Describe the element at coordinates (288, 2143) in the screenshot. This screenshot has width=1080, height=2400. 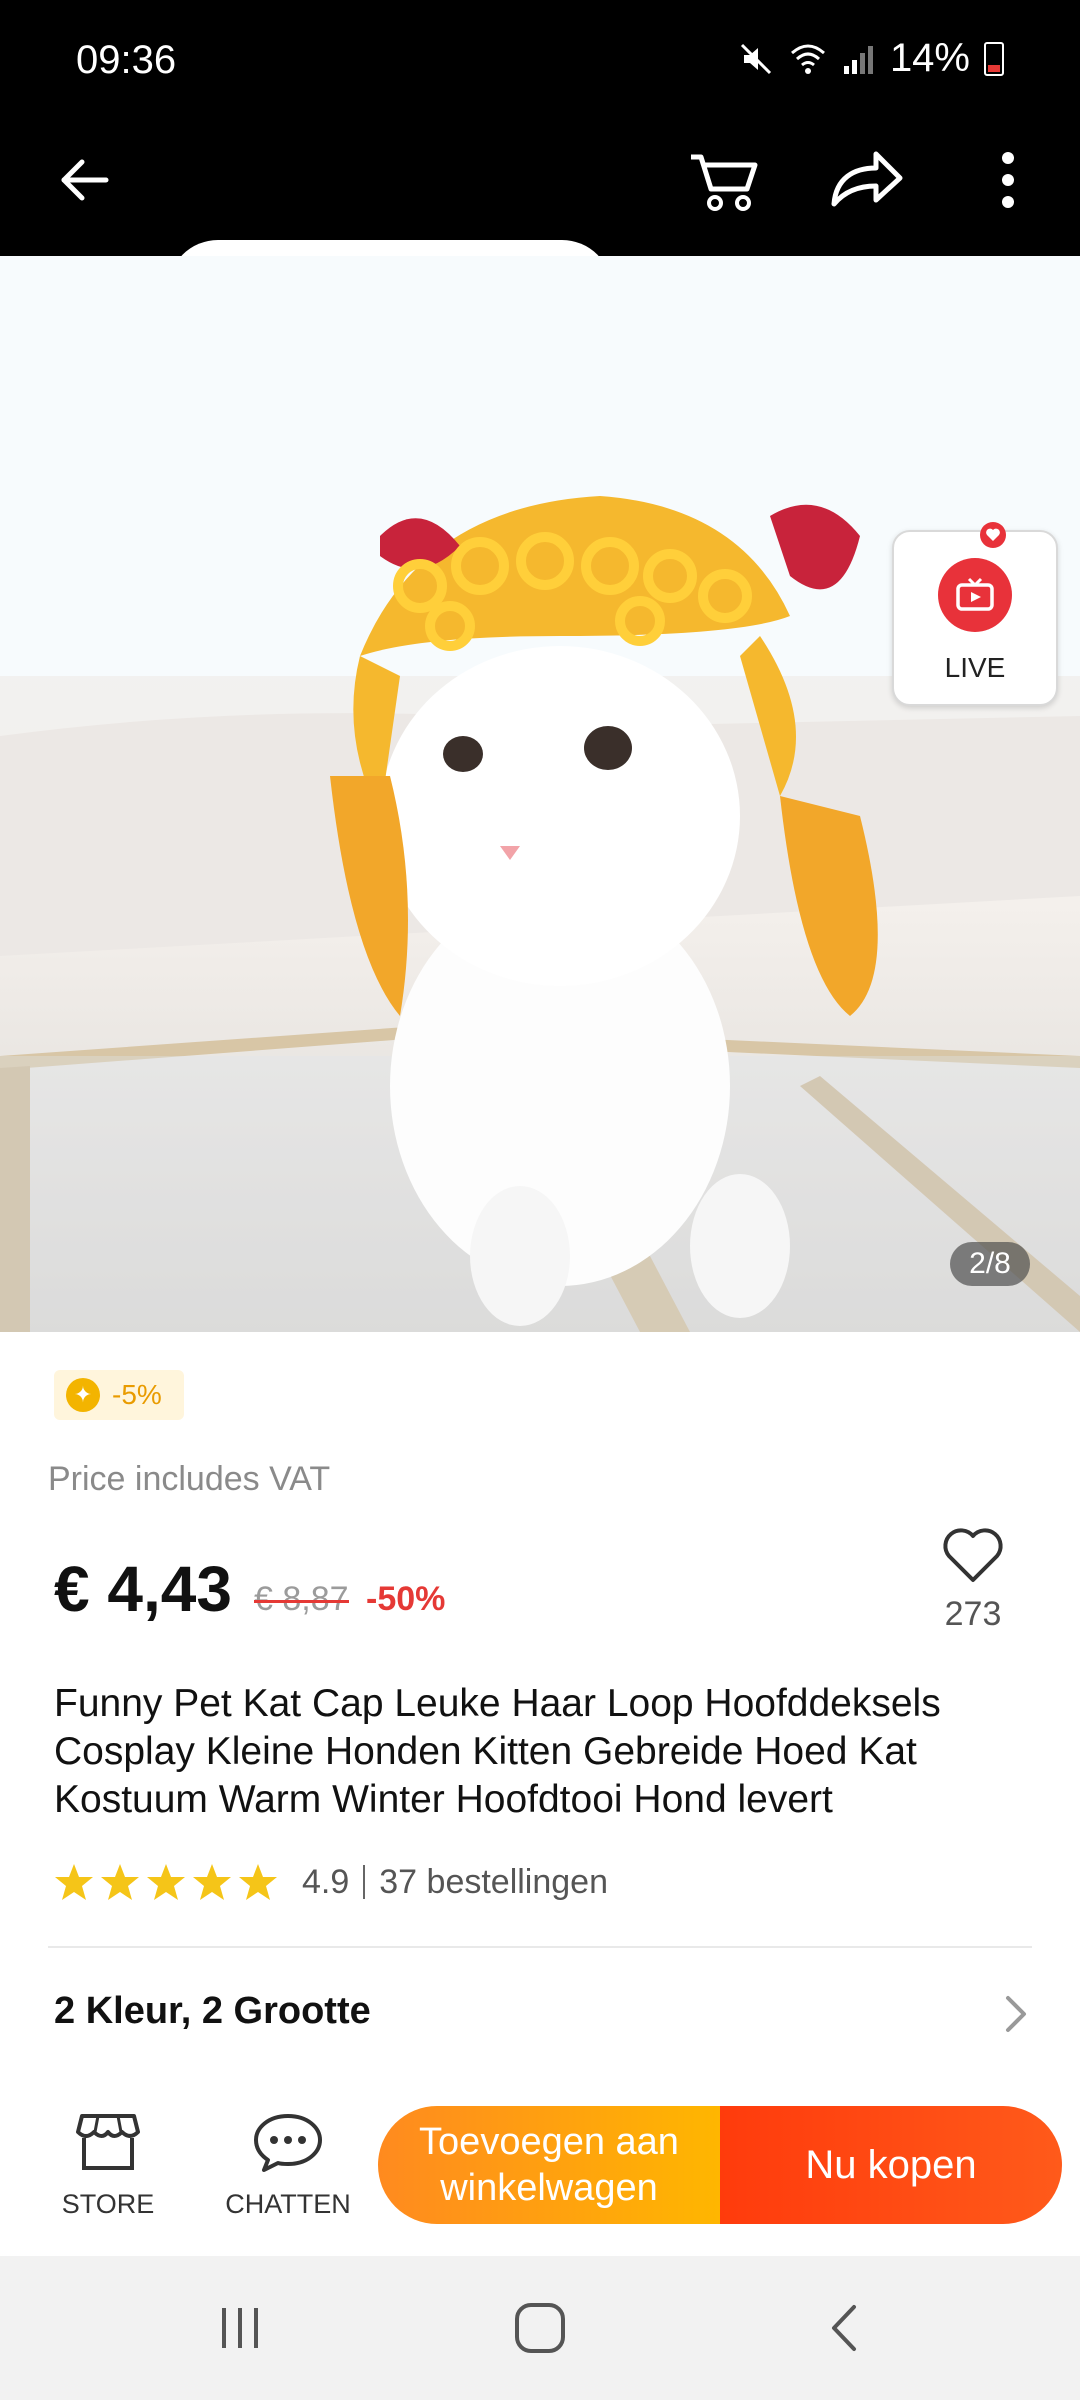
I see `chat-bubble-icon` at that location.